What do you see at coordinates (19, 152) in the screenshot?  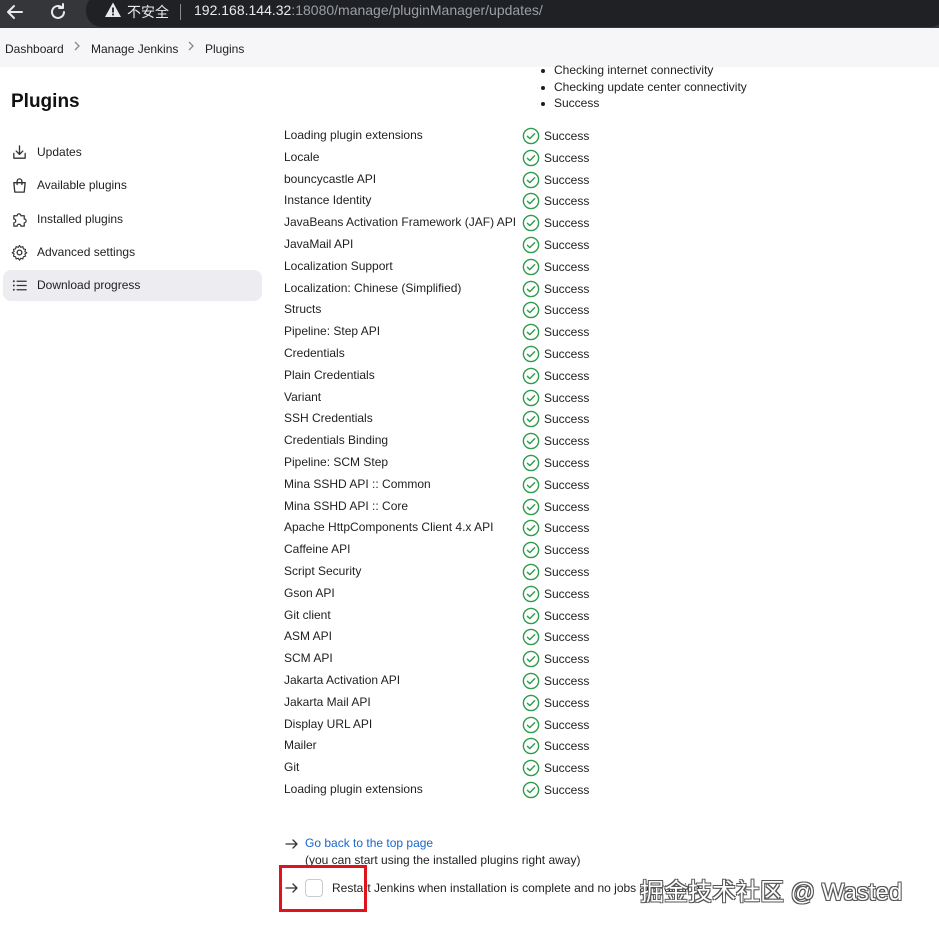 I see `download-icon` at bounding box center [19, 152].